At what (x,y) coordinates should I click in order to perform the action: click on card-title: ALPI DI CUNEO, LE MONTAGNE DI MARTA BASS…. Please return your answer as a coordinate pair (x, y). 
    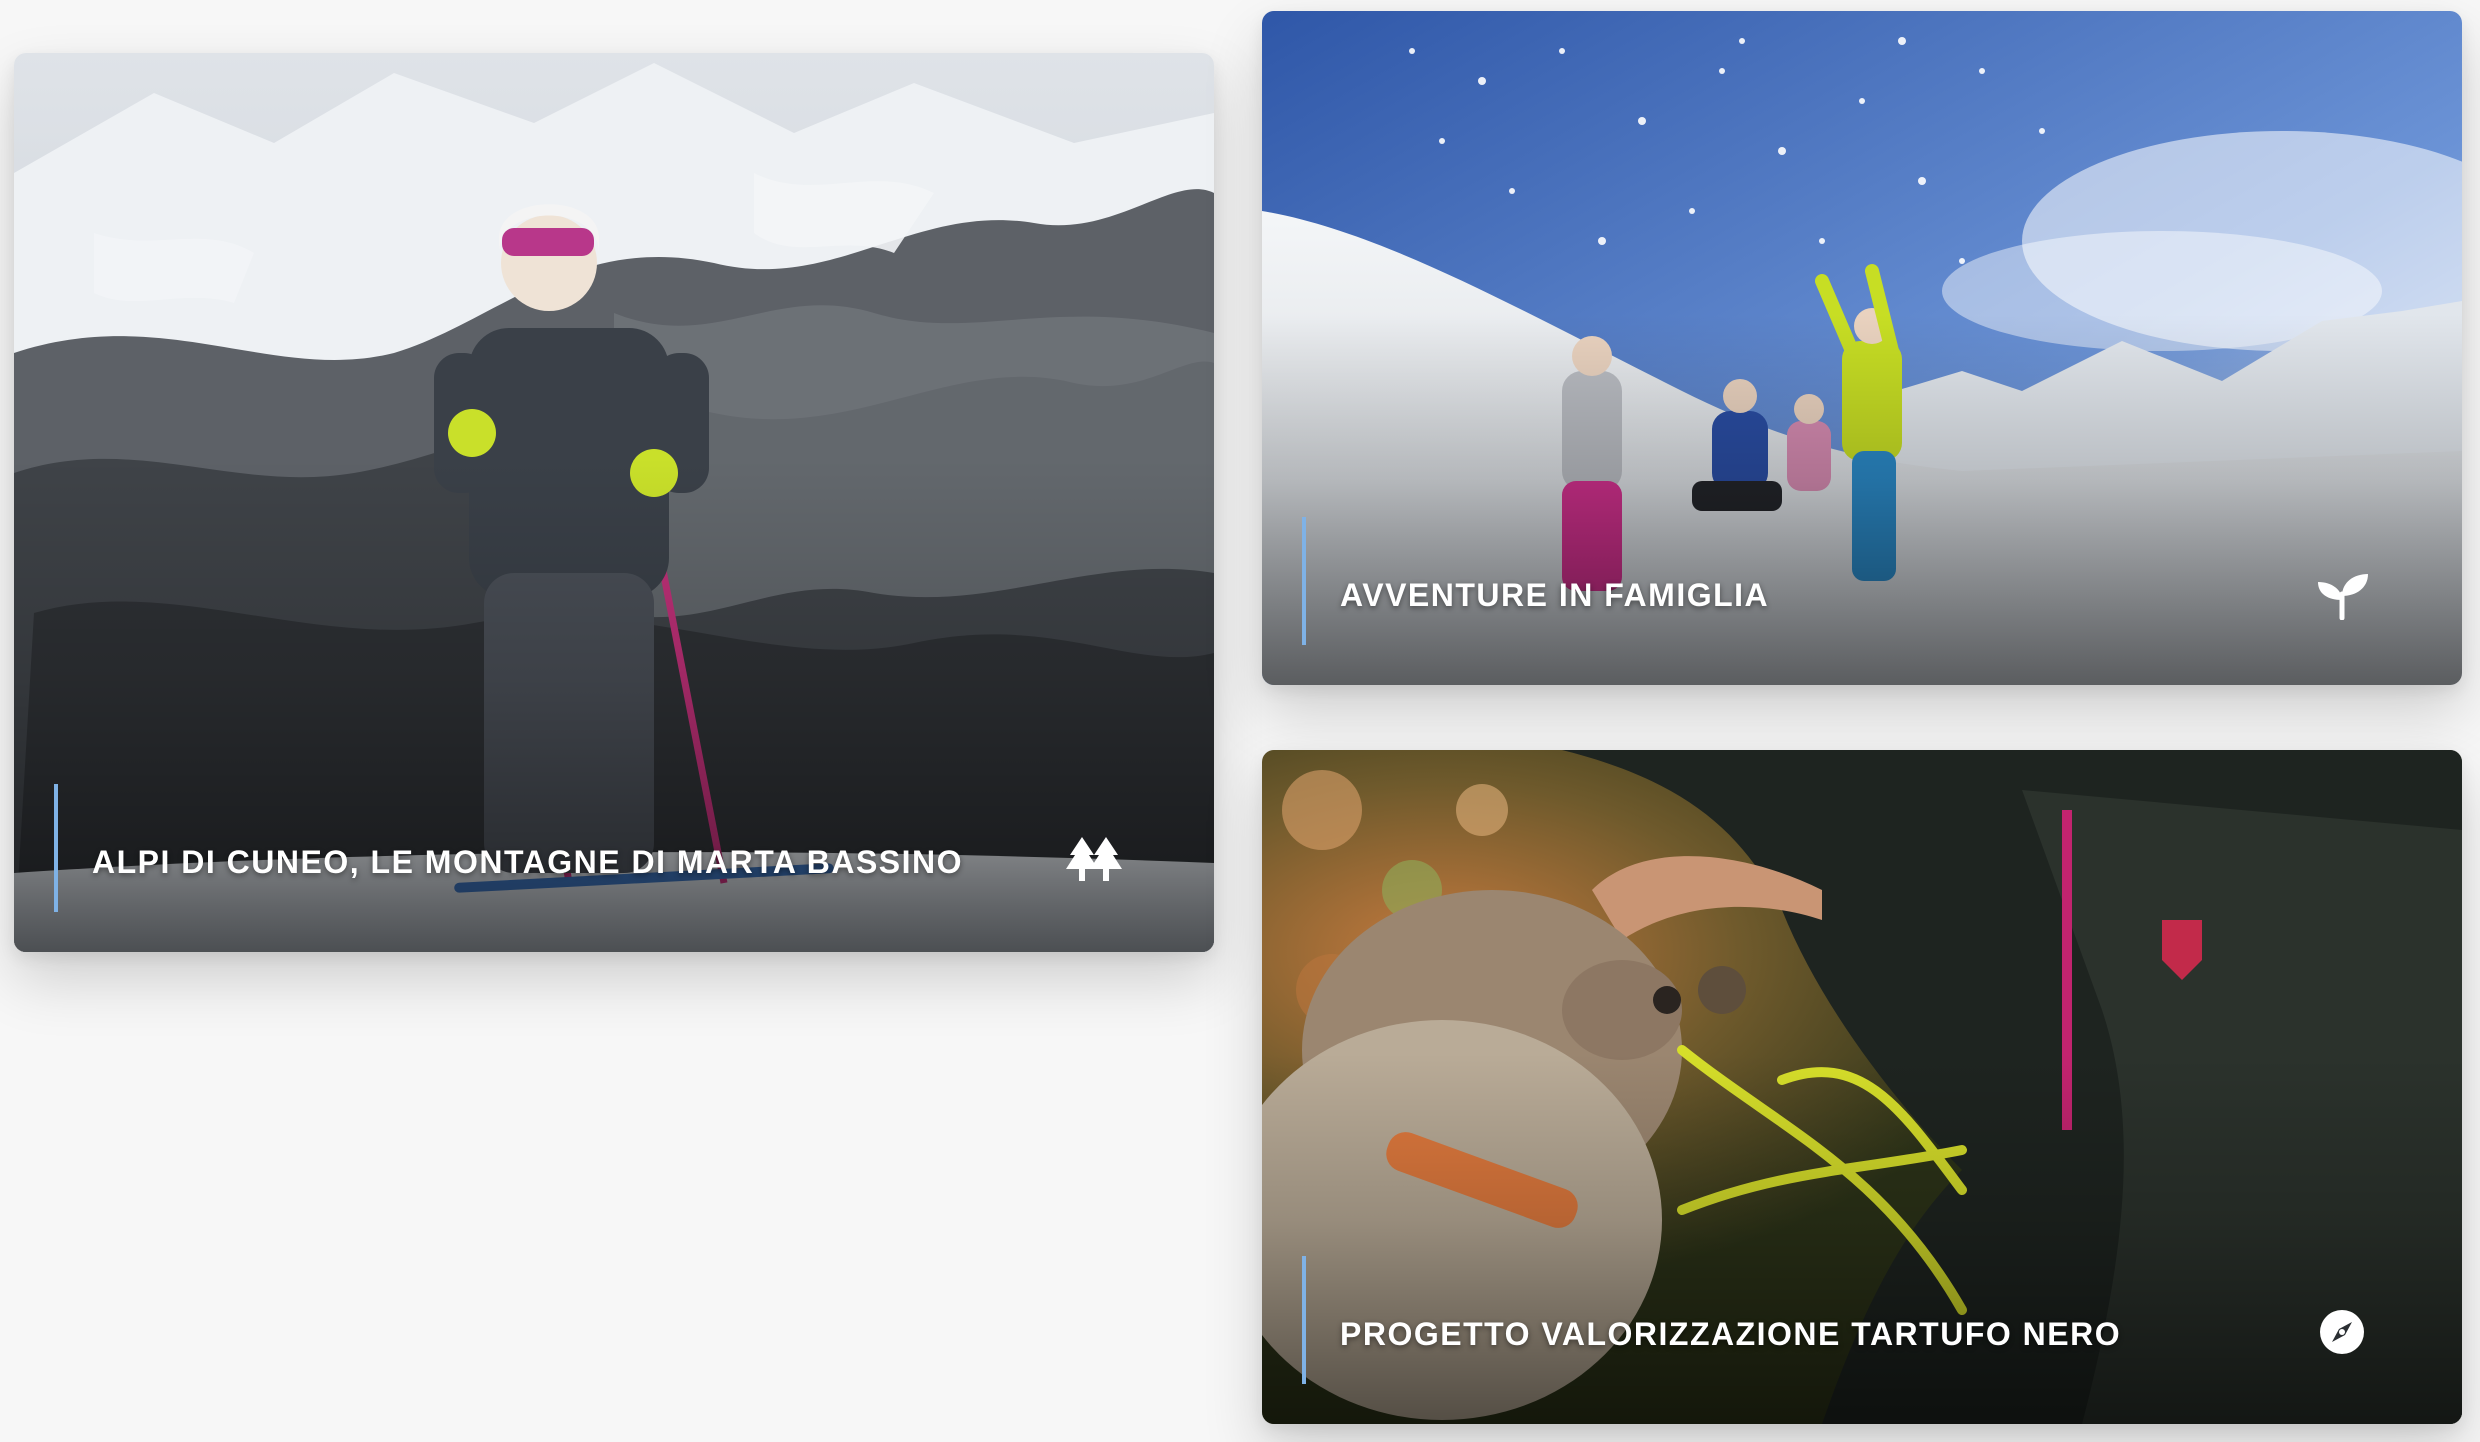
    Looking at the image, I should click on (528, 861).